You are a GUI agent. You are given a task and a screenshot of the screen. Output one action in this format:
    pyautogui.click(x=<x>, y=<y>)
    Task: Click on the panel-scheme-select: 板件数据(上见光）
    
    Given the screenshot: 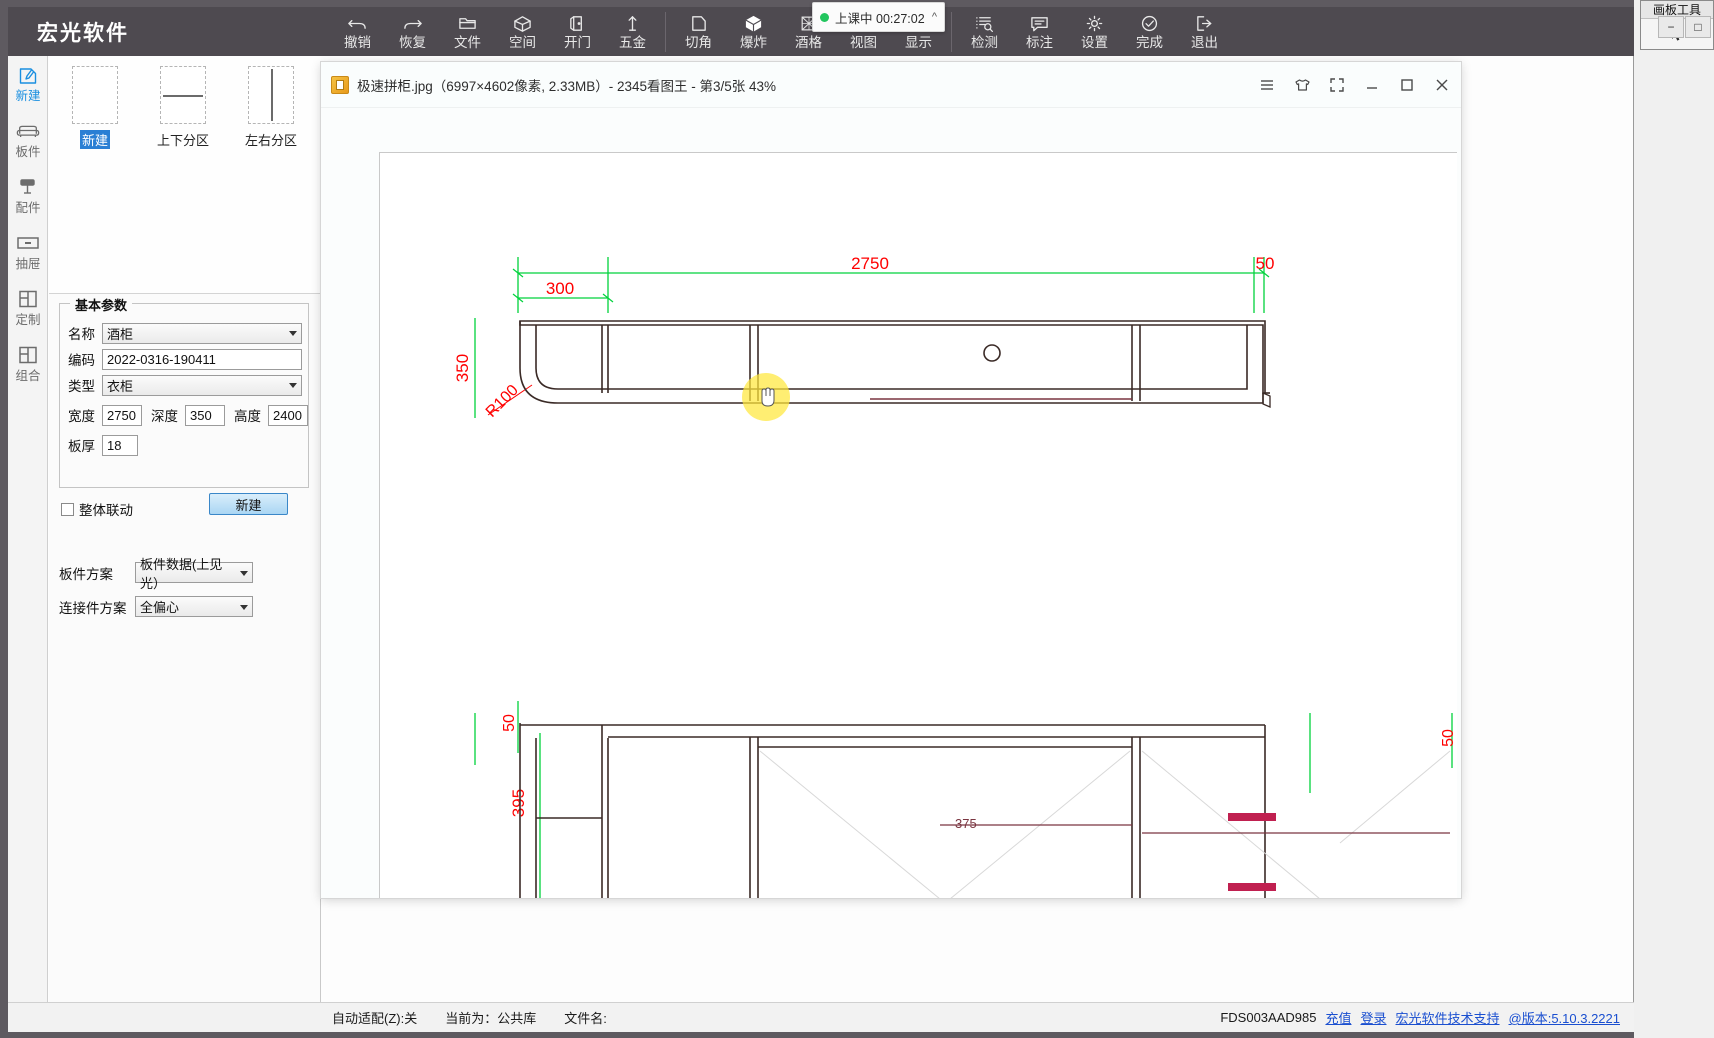 What is the action you would take?
    pyautogui.click(x=194, y=574)
    